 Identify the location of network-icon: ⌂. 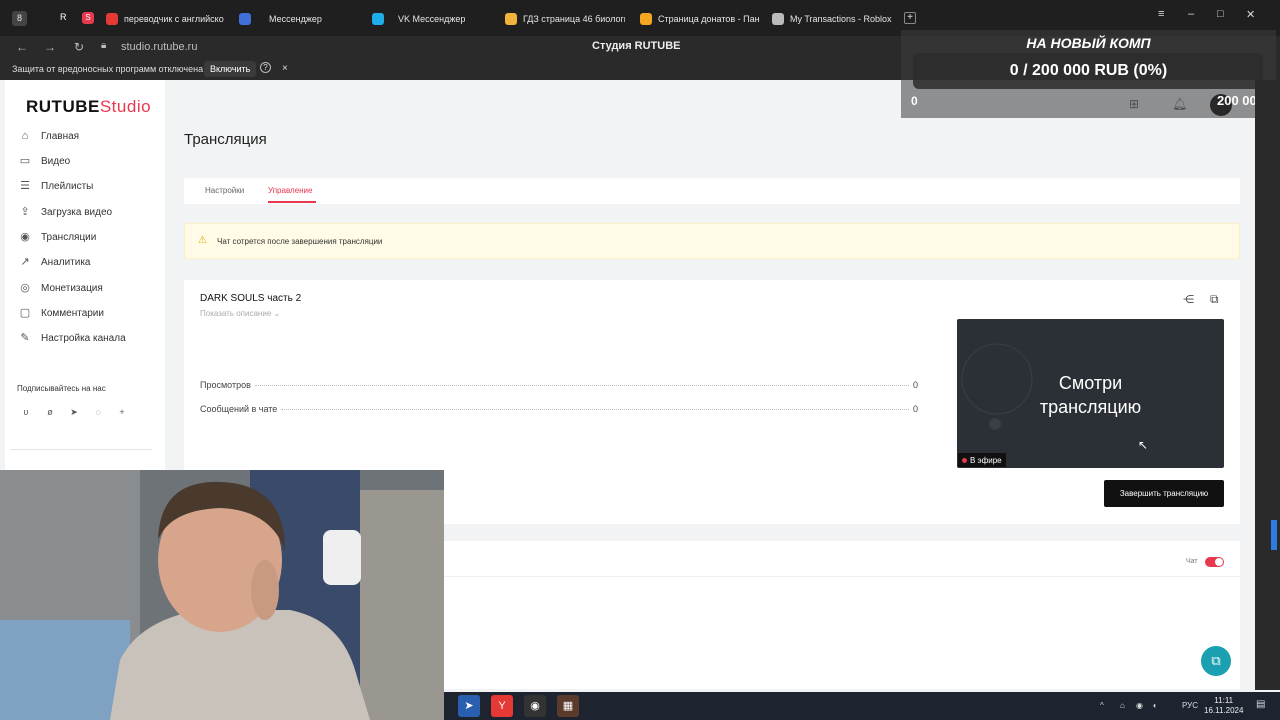
(1122, 705).